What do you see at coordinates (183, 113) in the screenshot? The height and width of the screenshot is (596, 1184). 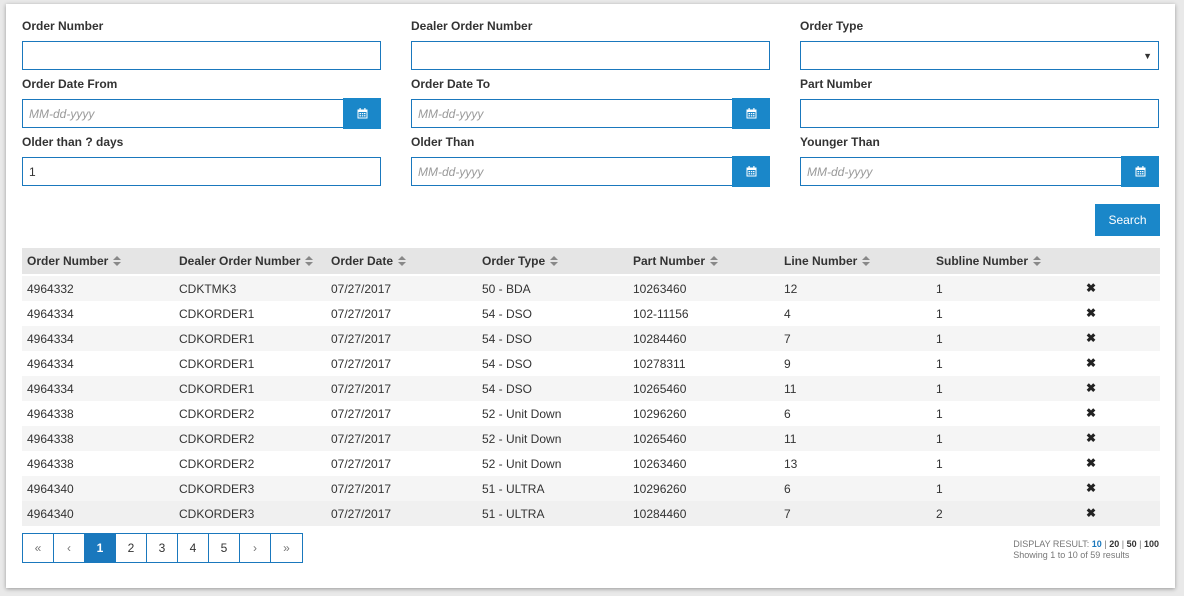 I see `order-date-from-input: MM-dd-yyyy` at bounding box center [183, 113].